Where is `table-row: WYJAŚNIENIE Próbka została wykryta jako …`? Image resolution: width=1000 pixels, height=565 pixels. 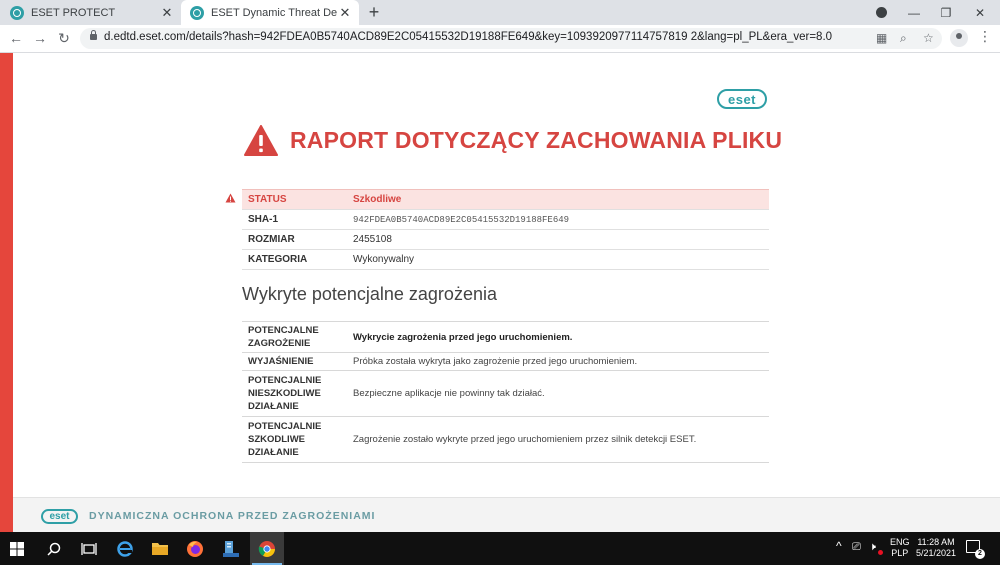 table-row: WYJAŚNIENIE Próbka została wykryta jako … is located at coordinates (505, 361).